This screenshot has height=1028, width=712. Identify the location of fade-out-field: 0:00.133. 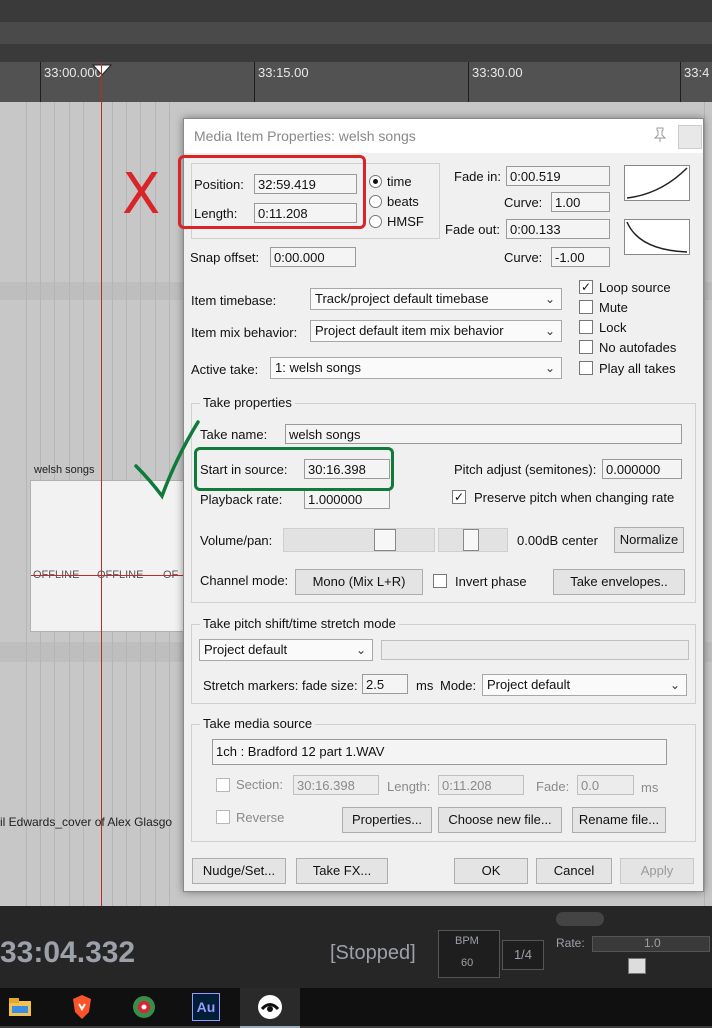
(558, 229).